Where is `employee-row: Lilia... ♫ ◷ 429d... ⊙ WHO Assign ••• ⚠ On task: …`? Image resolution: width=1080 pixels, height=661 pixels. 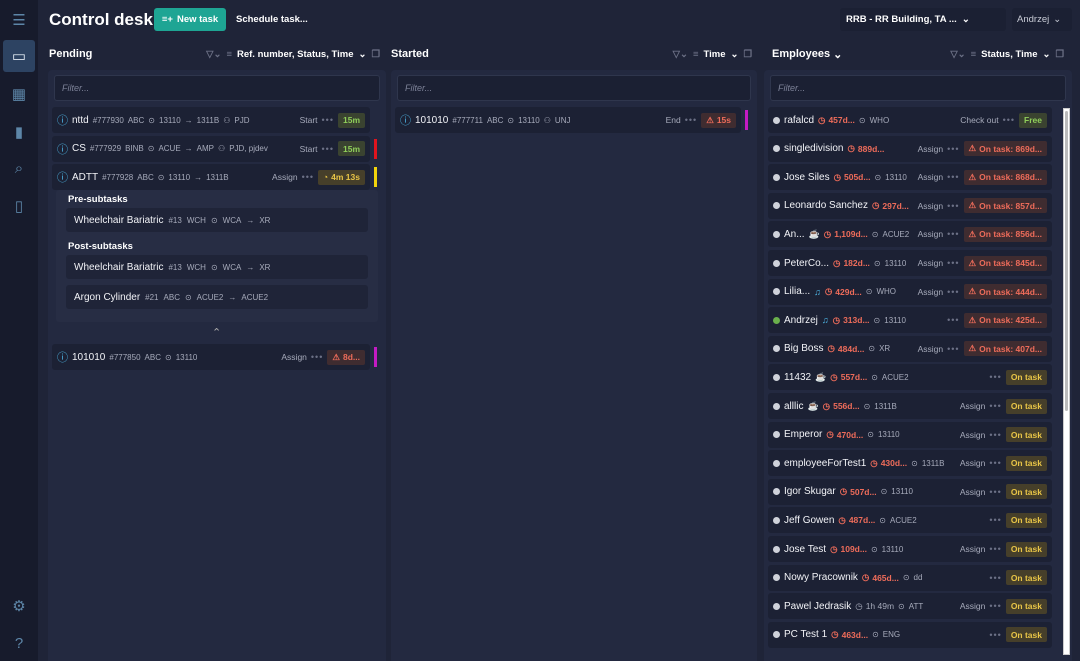 employee-row: Lilia... ♫ ◷ 429d... ⊙ WHO Assign ••• ⚠ On task: … is located at coordinates (910, 291).